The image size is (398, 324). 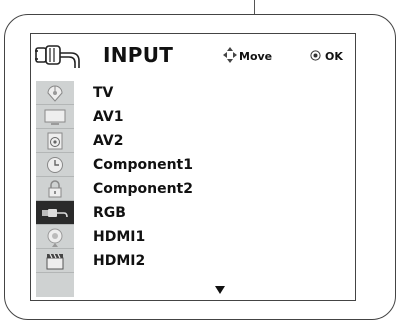 I want to click on speaker-icon, so click(x=55, y=141).